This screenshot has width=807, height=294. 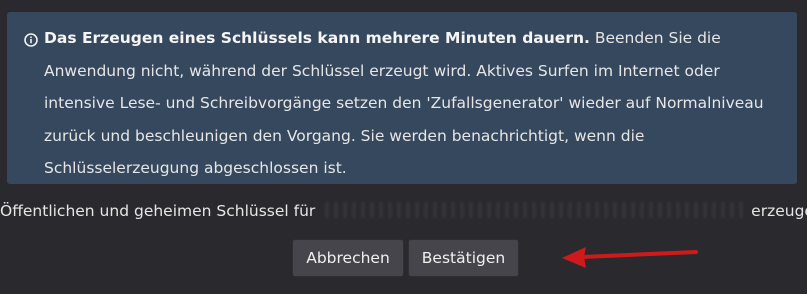 I want to click on redacted-identity, so click(x=533, y=210).